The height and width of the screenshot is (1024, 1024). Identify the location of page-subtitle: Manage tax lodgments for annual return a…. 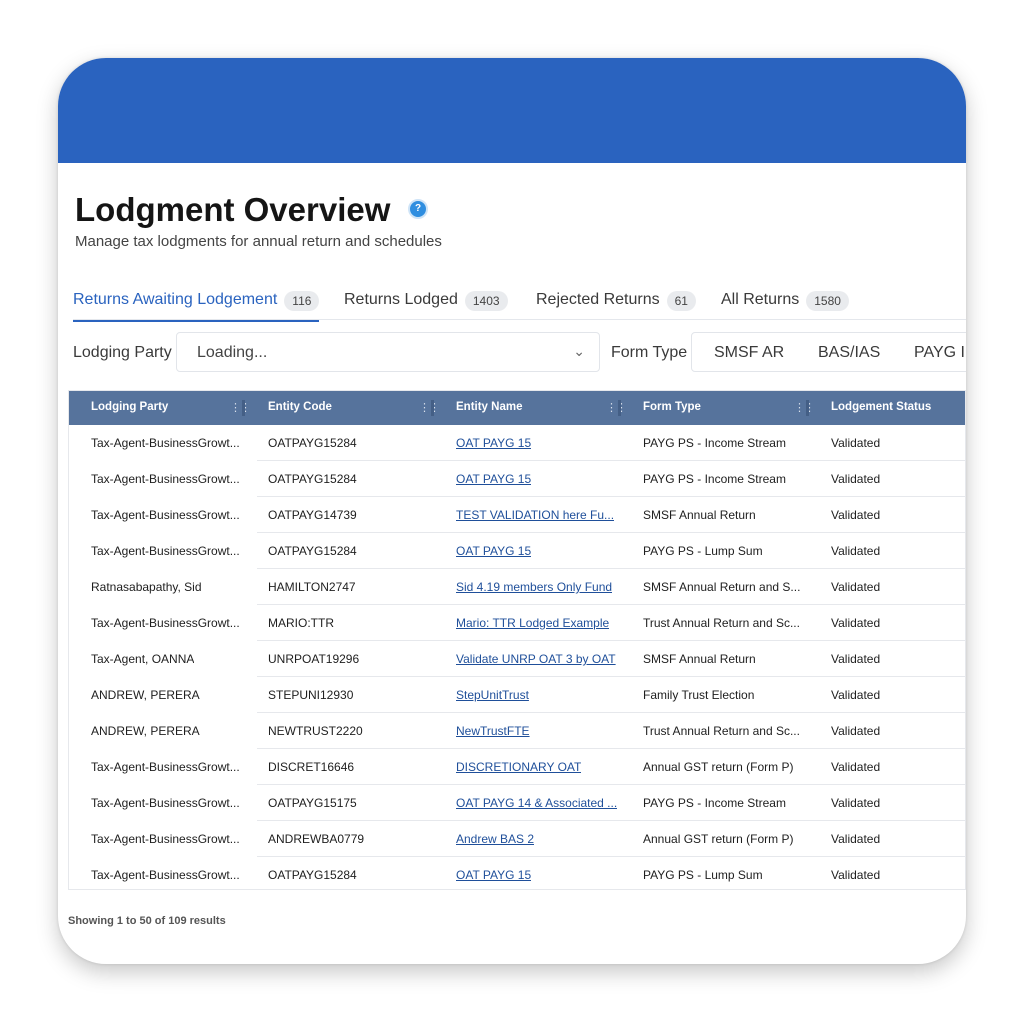
(258, 241).